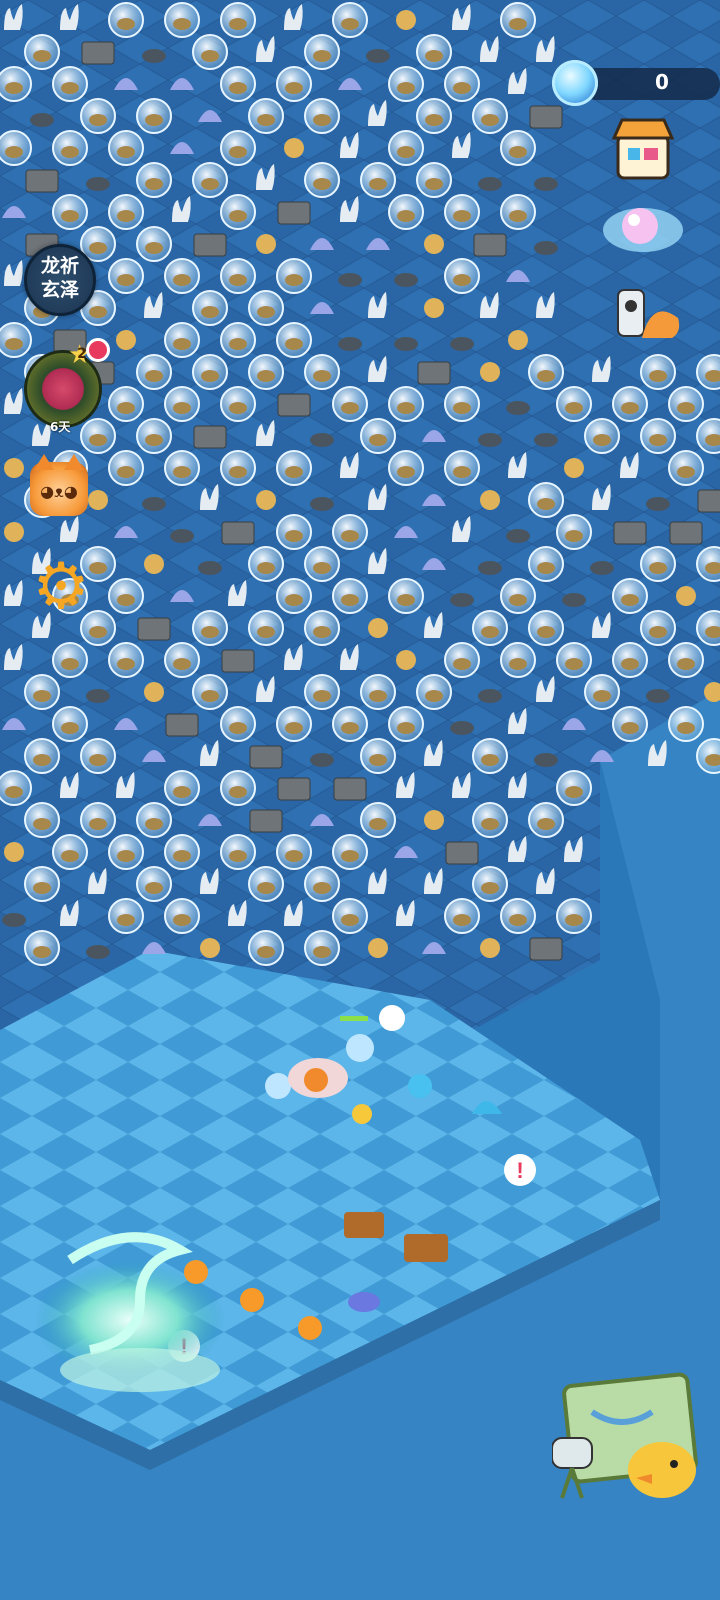  I want to click on pearl-event-icon, so click(643, 228).